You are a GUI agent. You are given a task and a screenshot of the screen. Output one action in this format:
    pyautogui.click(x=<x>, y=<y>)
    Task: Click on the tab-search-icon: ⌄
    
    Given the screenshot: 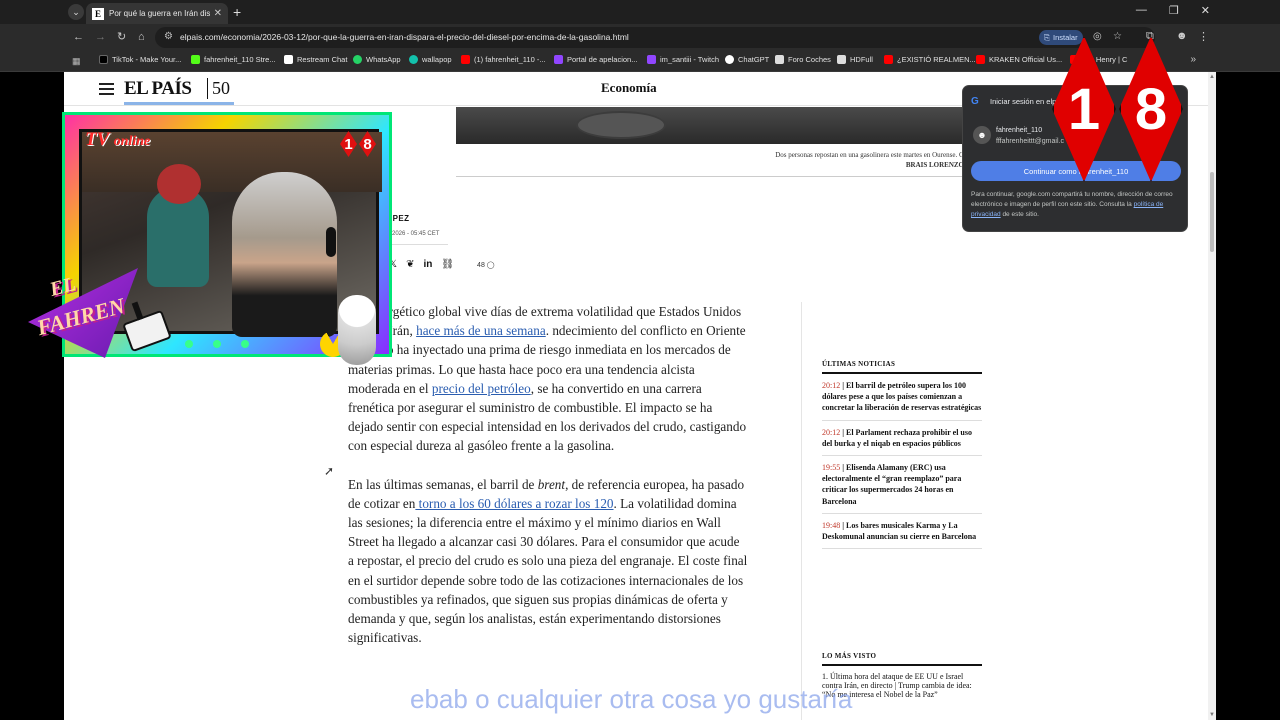 What is the action you would take?
    pyautogui.click(x=76, y=12)
    